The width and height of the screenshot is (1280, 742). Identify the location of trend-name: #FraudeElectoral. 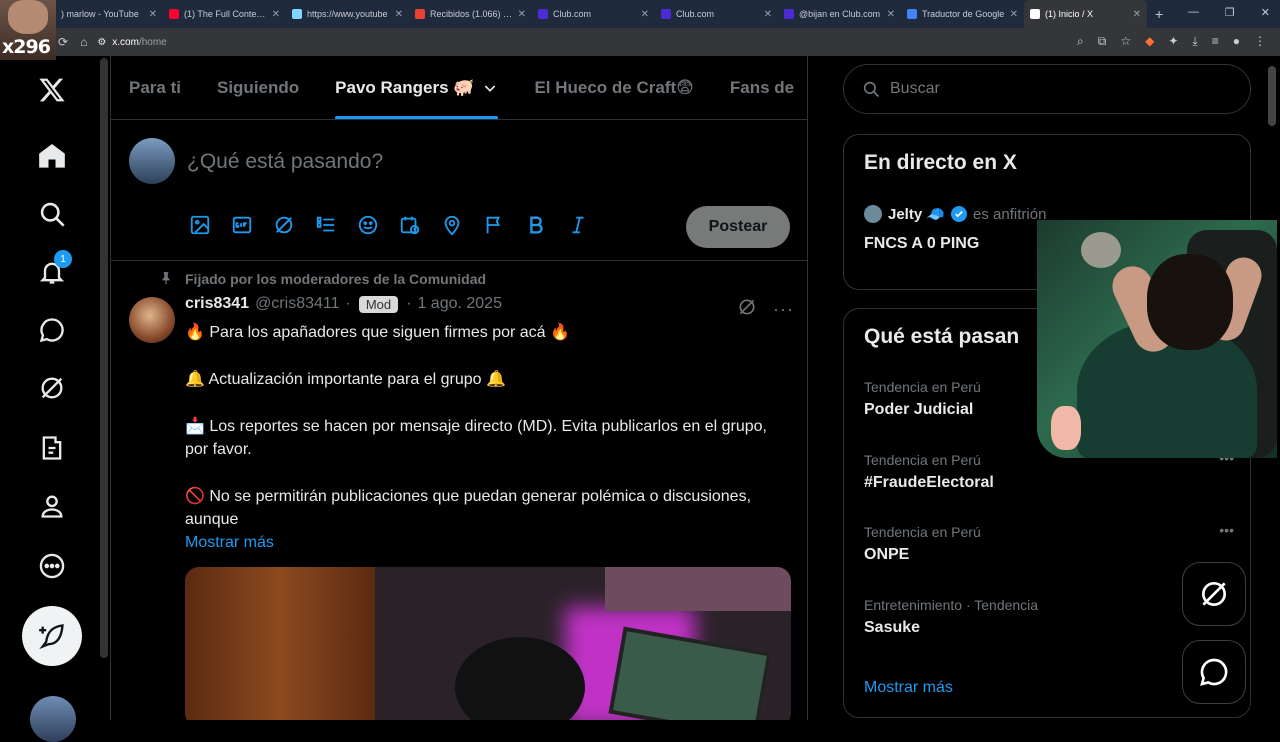
(929, 482).